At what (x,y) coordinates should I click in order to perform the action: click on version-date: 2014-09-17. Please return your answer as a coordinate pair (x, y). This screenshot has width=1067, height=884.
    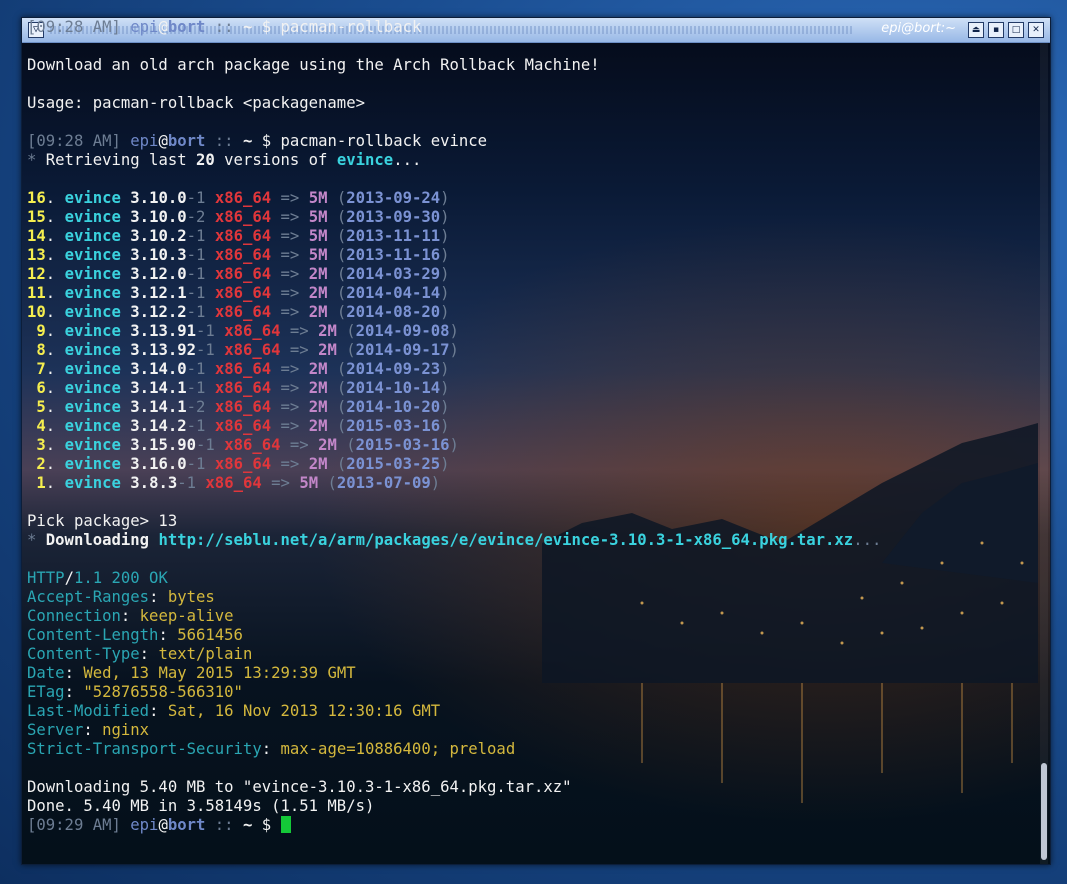
    Looking at the image, I should click on (402, 350).